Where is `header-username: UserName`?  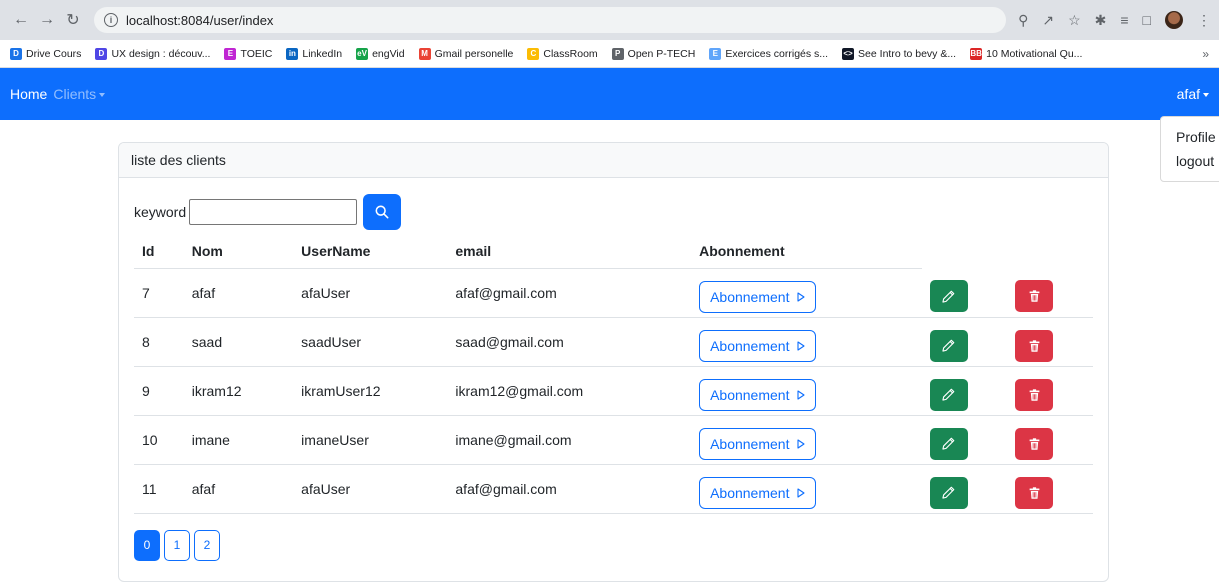 header-username: UserName is located at coordinates (370, 251).